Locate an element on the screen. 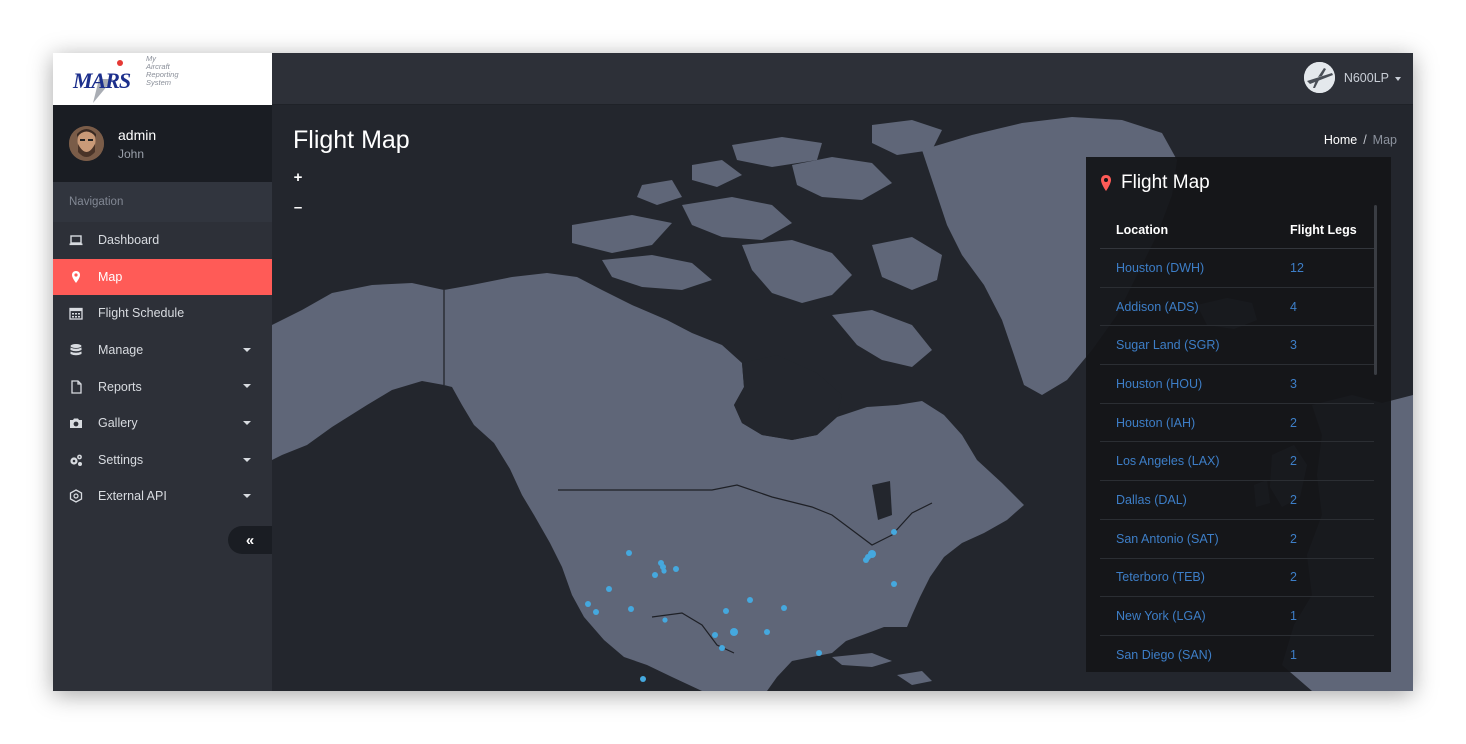 The width and height of the screenshot is (1466, 744). breadcrumb-current: Map is located at coordinates (1384, 140).